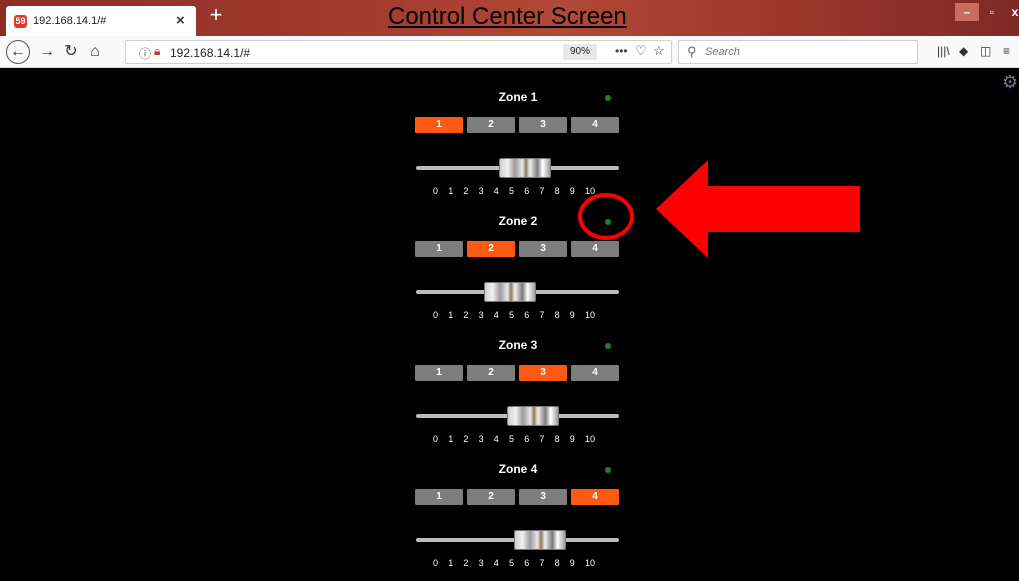 This screenshot has height=581, width=1019. I want to click on zone-4-button-3: 3, so click(543, 497).